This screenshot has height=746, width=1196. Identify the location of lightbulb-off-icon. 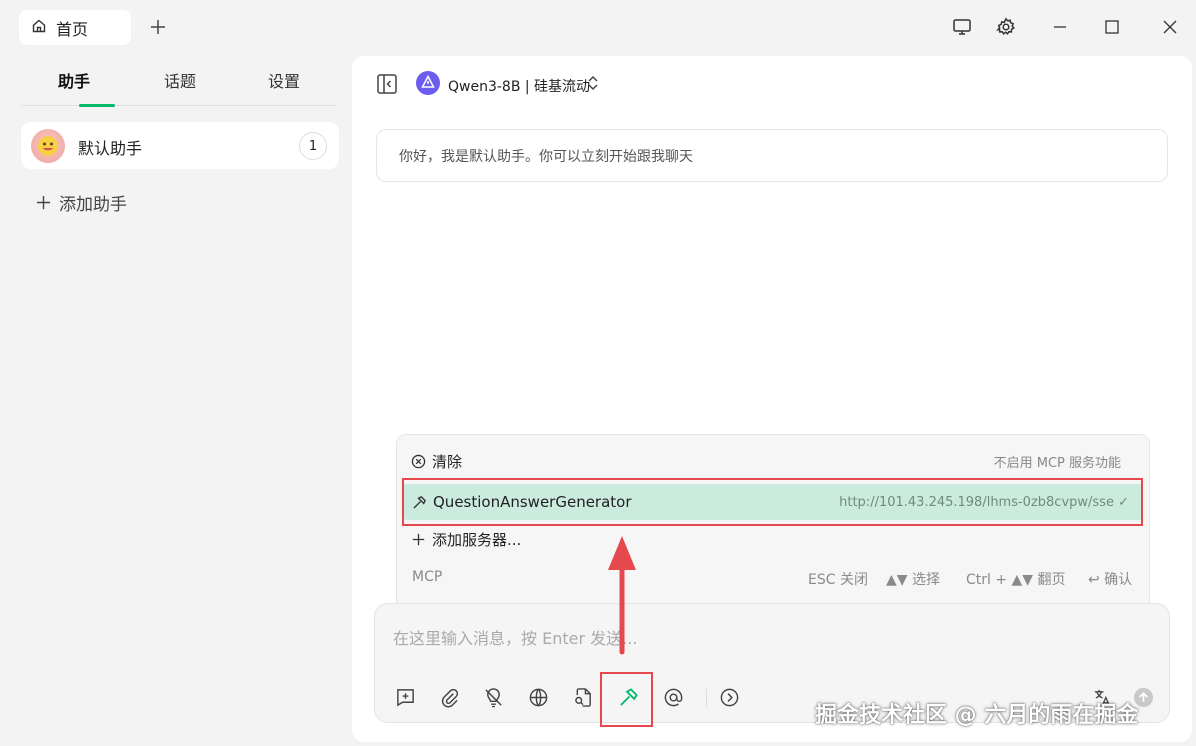
(493, 697).